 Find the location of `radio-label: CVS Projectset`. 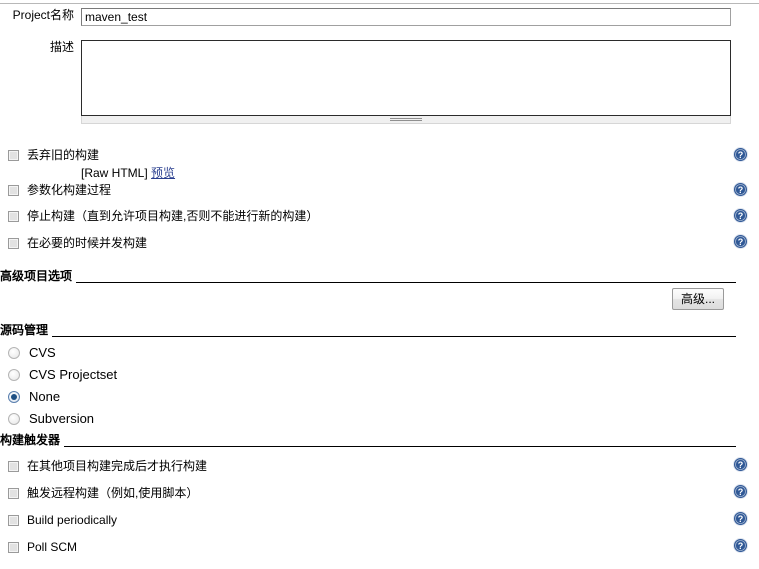

radio-label: CVS Projectset is located at coordinates (73, 374).